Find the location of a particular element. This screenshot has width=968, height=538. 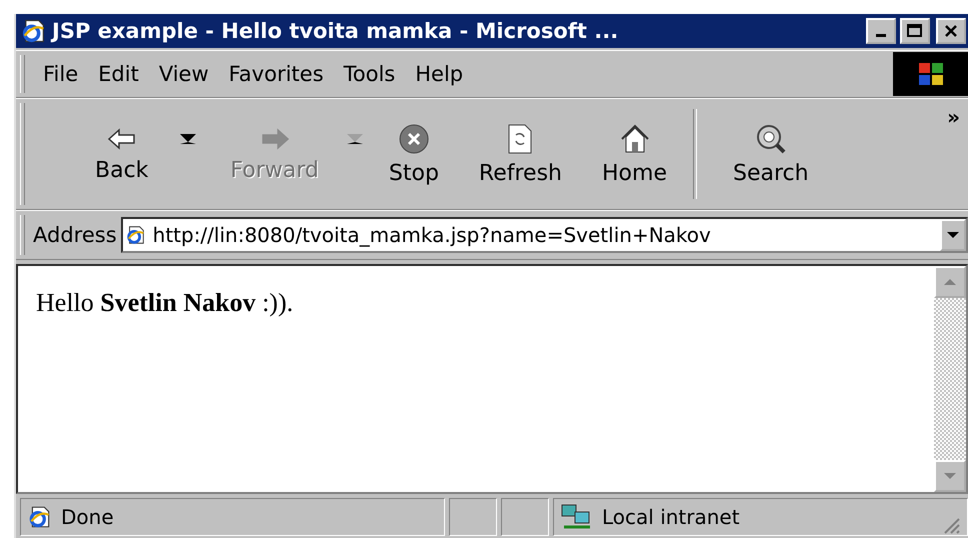

toolbar-button: Refresh is located at coordinates (520, 154).